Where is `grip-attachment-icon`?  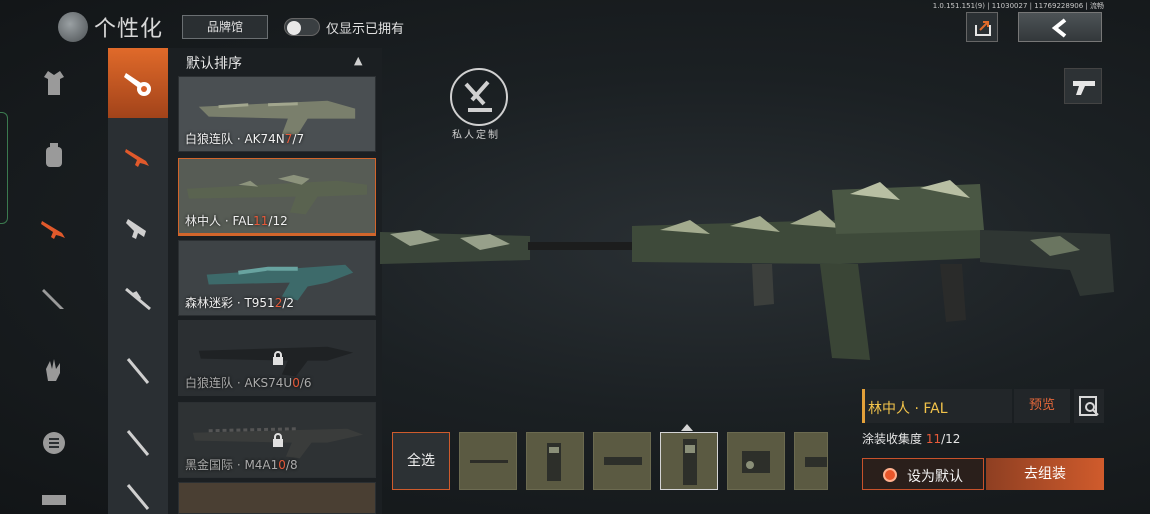 grip-attachment-icon is located at coordinates (554, 462).